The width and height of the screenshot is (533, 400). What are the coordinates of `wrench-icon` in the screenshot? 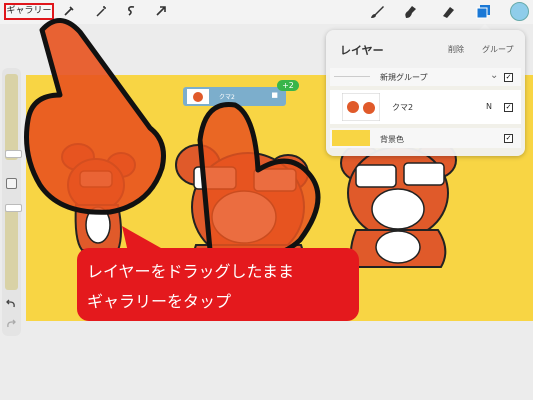 It's located at (69, 11).